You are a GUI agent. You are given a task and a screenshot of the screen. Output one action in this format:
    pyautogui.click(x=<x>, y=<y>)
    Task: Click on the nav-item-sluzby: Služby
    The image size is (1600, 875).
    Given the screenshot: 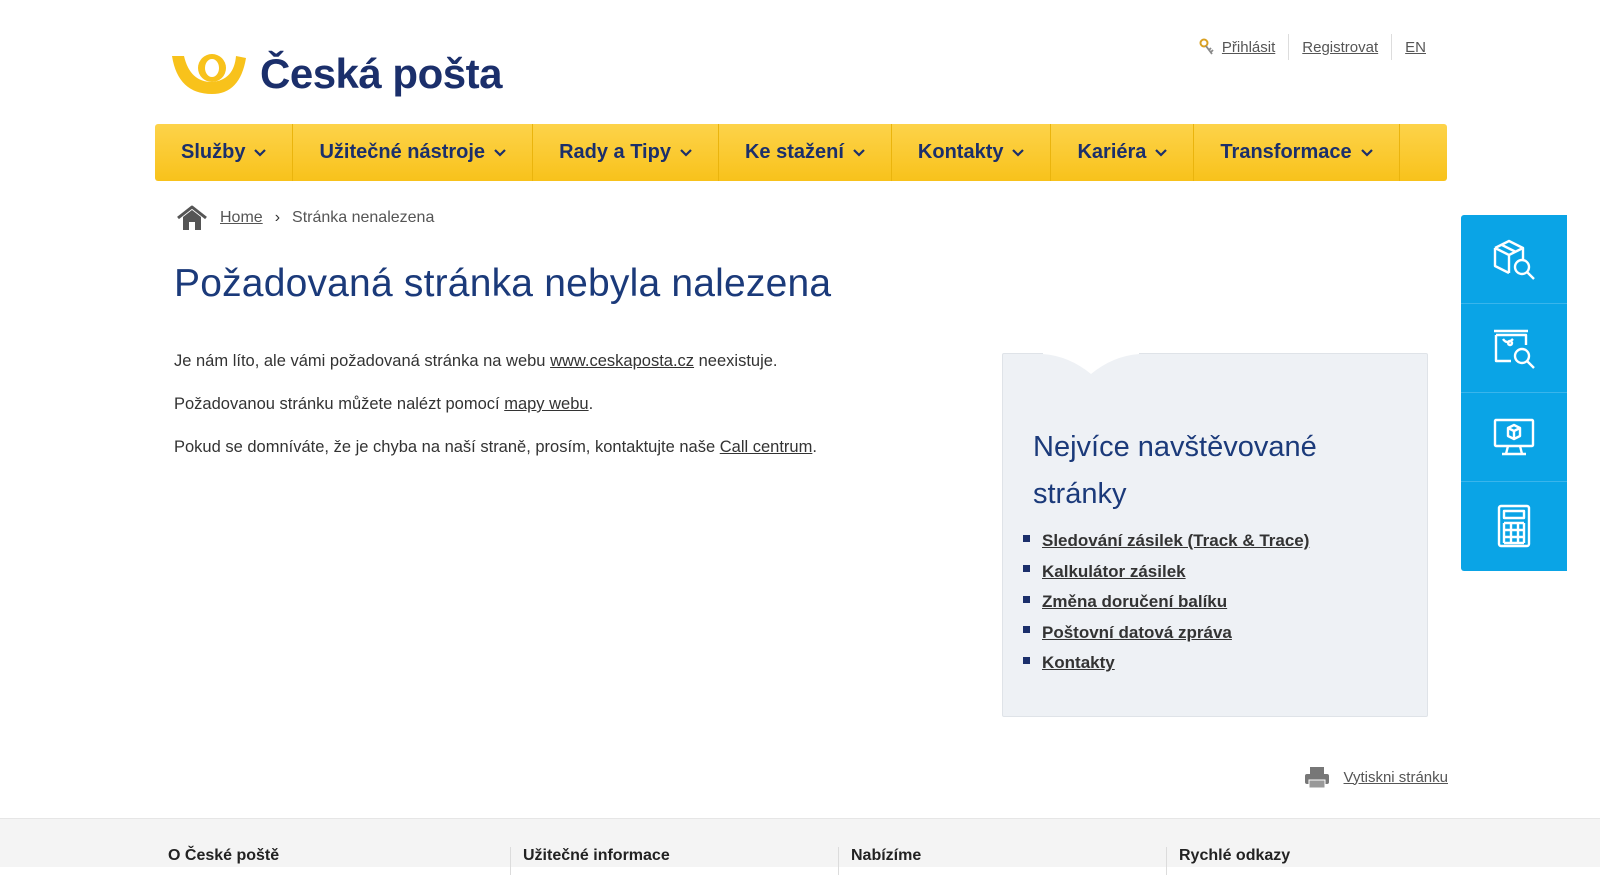 What is the action you would take?
    pyautogui.click(x=224, y=152)
    